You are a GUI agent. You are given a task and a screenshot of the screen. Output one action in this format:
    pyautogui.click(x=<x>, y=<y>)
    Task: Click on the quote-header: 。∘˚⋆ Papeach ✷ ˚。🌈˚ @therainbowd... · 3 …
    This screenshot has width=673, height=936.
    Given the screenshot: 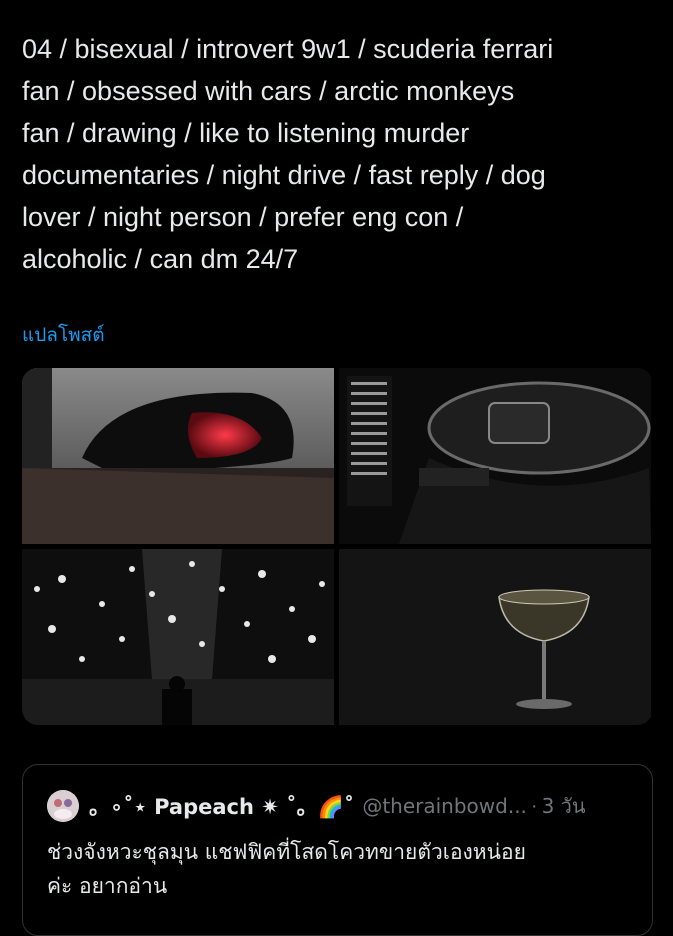 What is the action you would take?
    pyautogui.click(x=316, y=806)
    